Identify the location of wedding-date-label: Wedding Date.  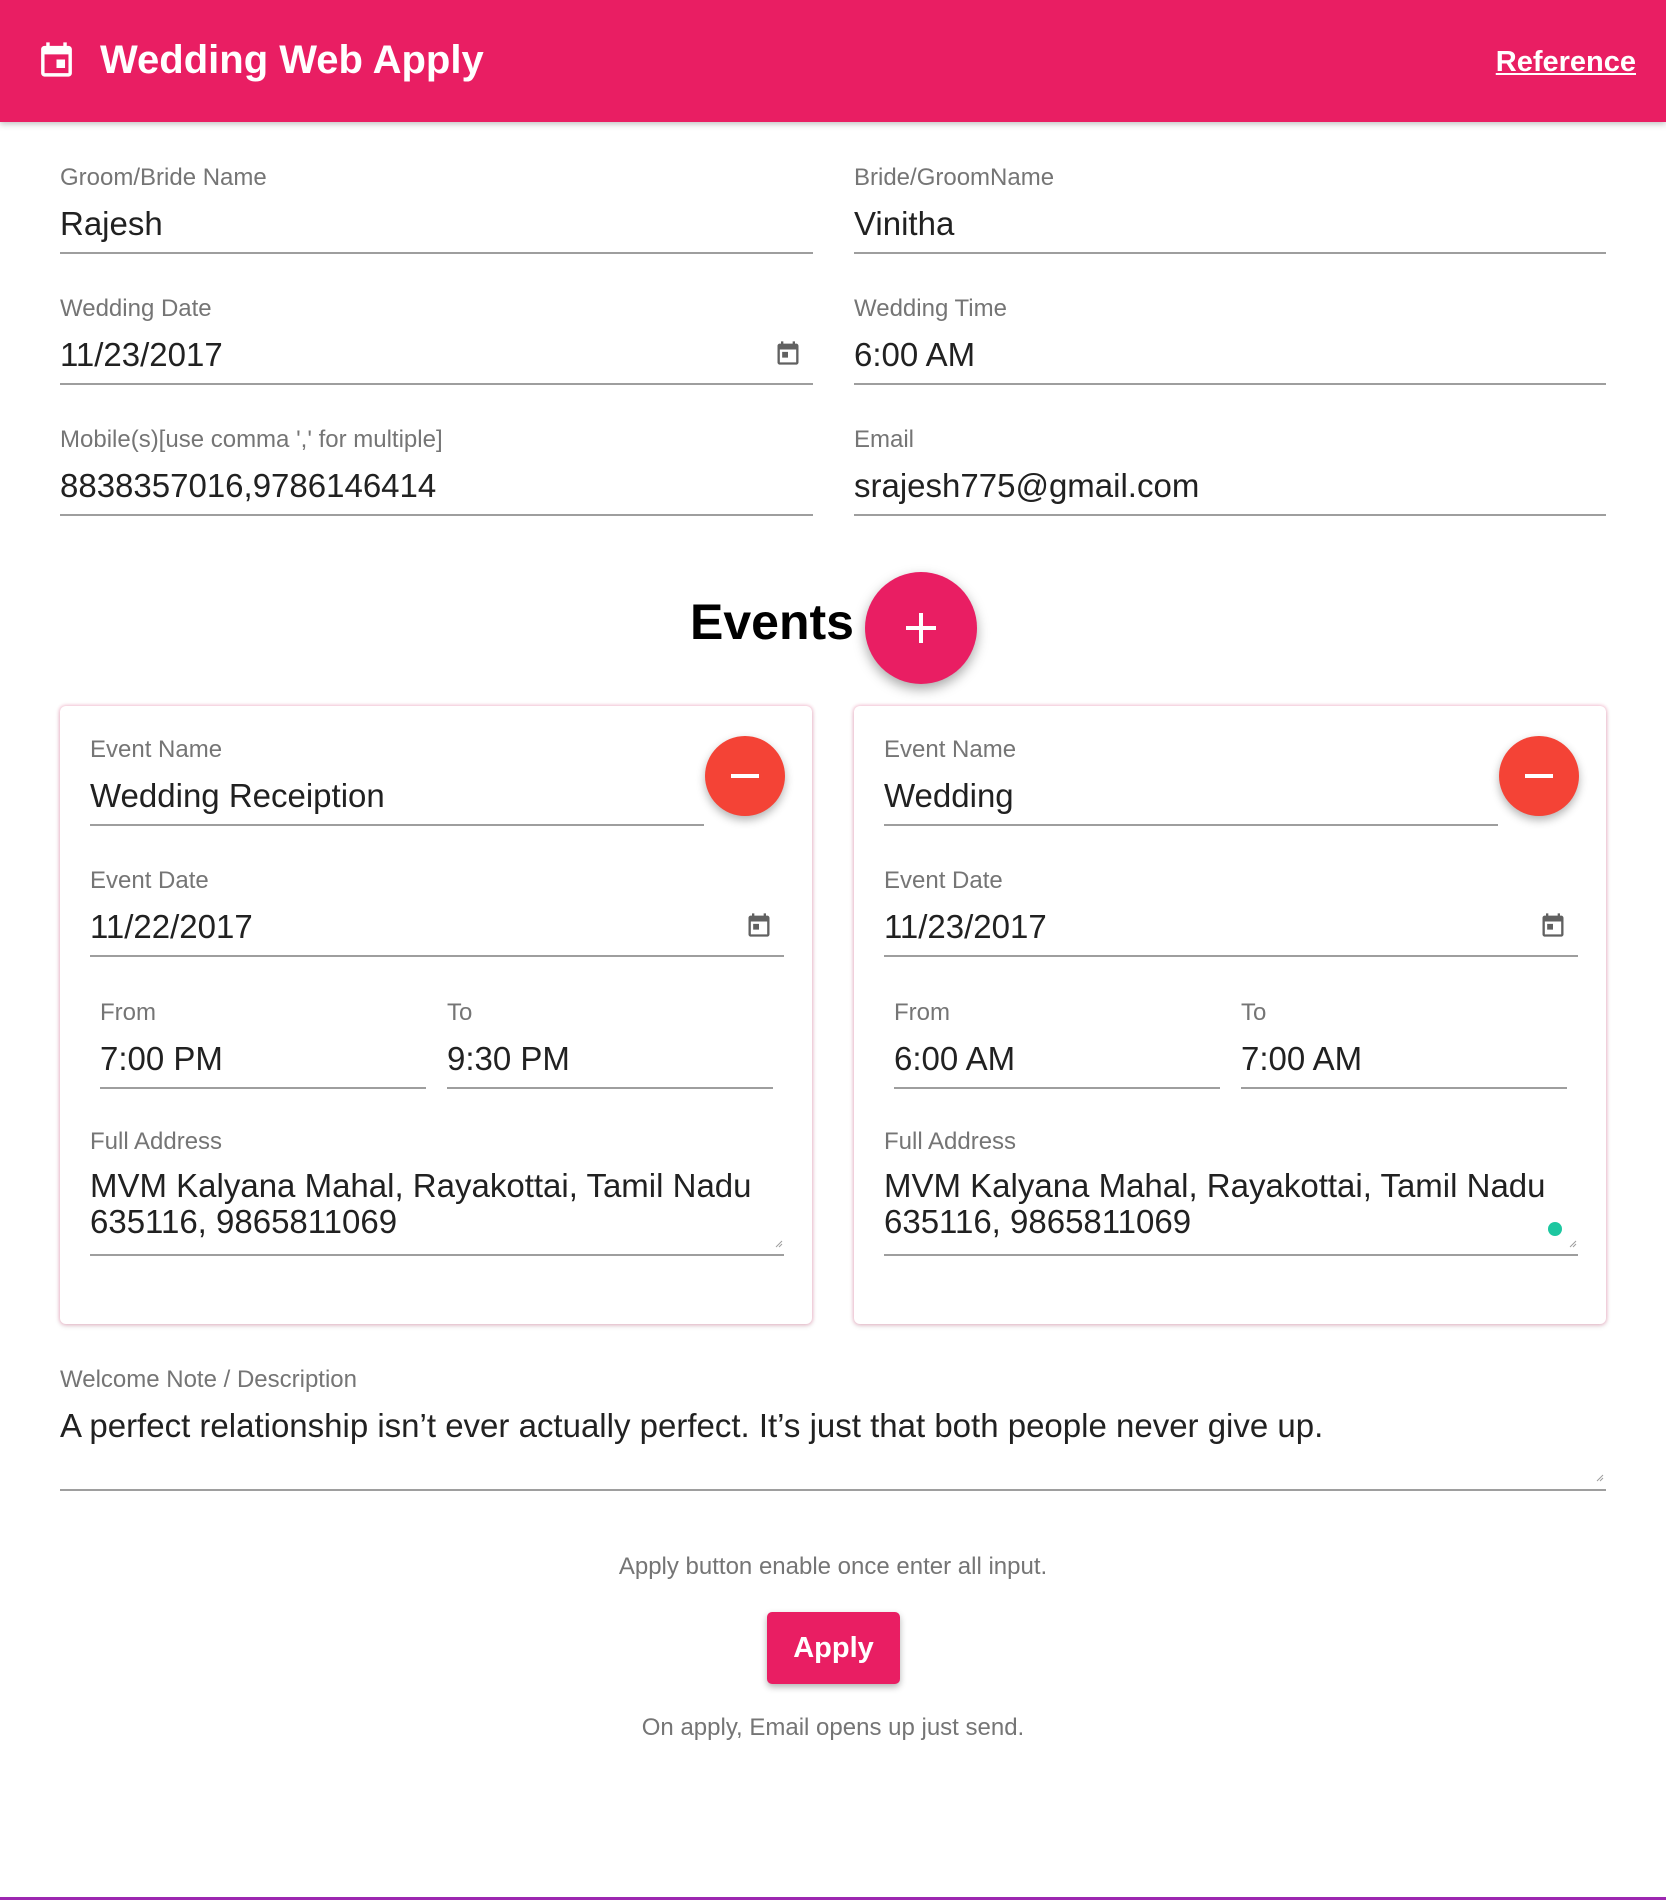
(136, 308).